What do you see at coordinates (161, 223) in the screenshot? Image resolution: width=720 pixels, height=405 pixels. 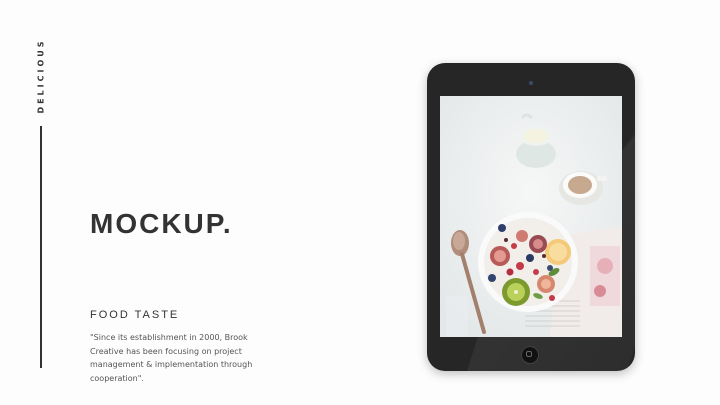 I see `page-title: MOCKUP.` at bounding box center [161, 223].